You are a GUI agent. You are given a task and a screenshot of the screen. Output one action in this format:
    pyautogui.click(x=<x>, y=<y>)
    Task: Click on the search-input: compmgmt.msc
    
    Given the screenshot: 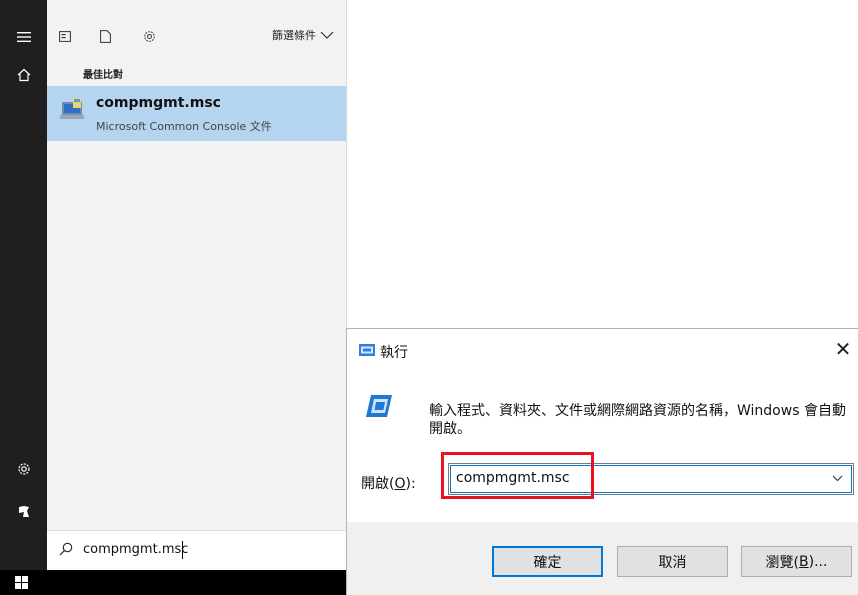 What is the action you would take?
    pyautogui.click(x=196, y=550)
    